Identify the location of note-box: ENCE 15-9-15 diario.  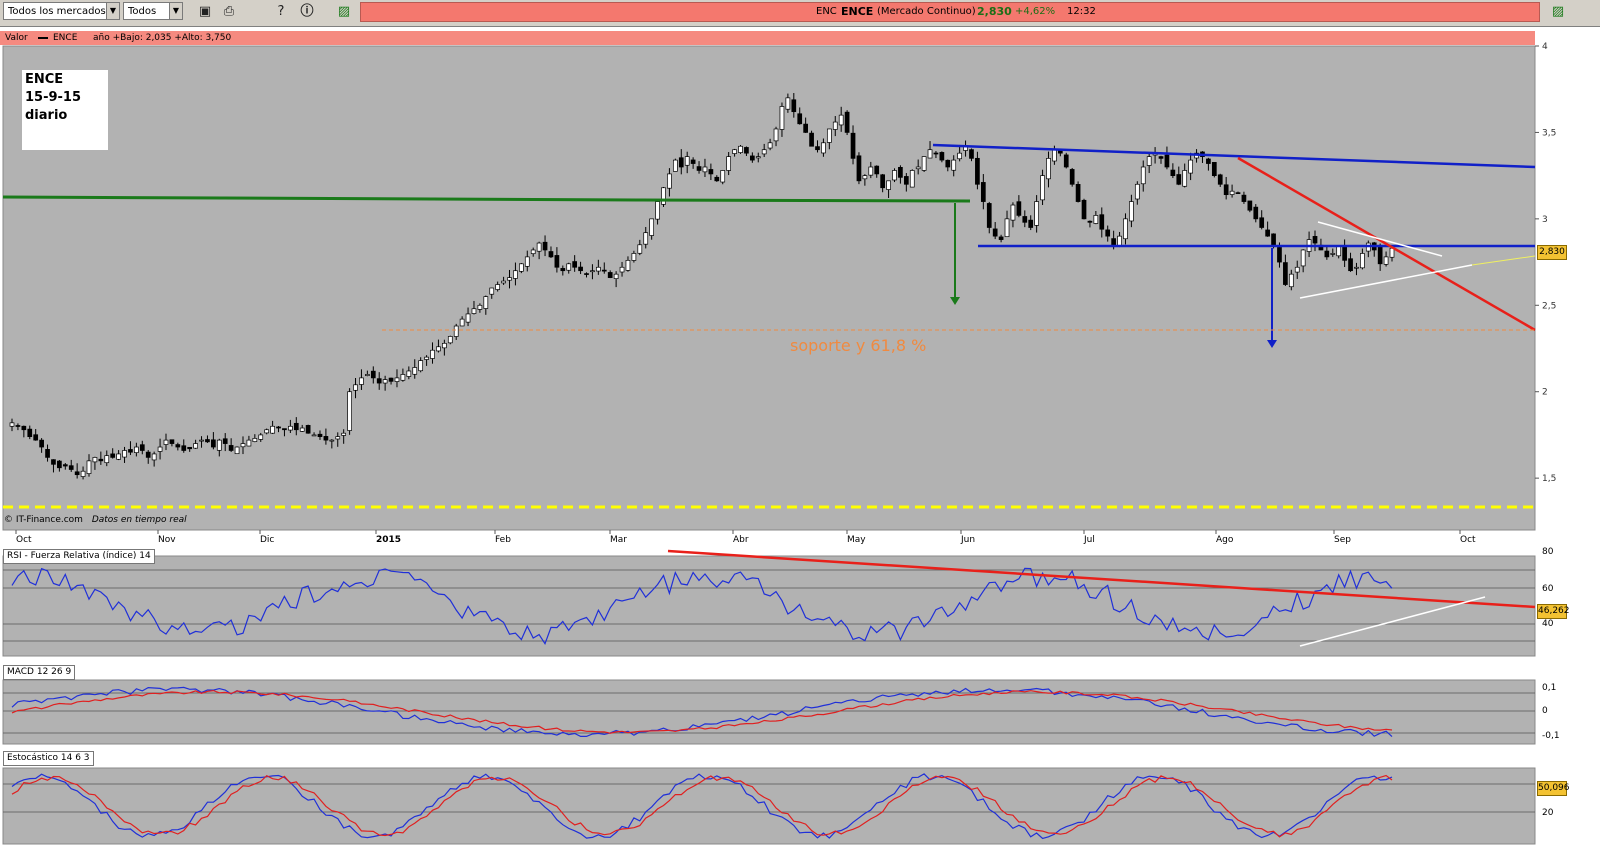
(65, 110).